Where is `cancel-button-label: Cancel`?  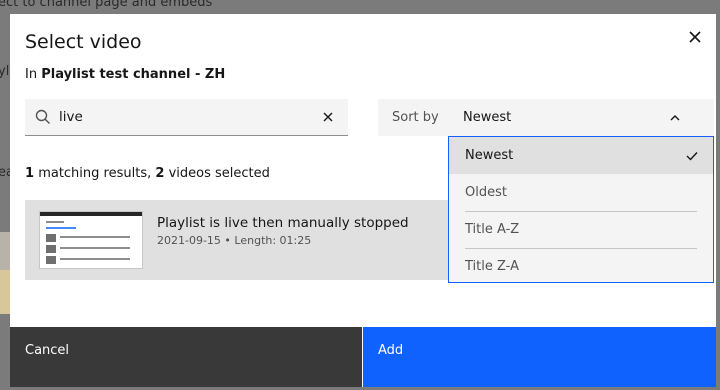 cancel-button-label: Cancel is located at coordinates (47, 350).